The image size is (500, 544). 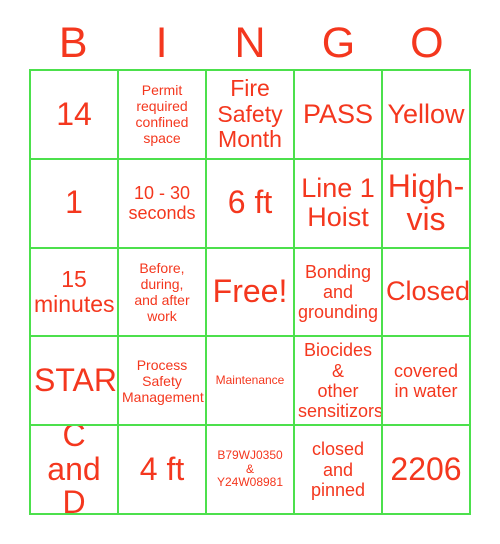 I want to click on bingo-cell: PASS, so click(x=339, y=115).